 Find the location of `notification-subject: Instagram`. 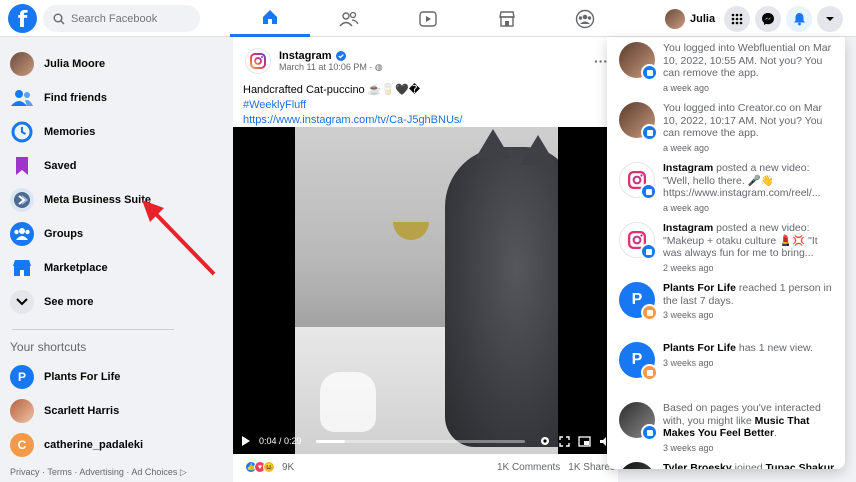

notification-subject: Instagram is located at coordinates (688, 168).